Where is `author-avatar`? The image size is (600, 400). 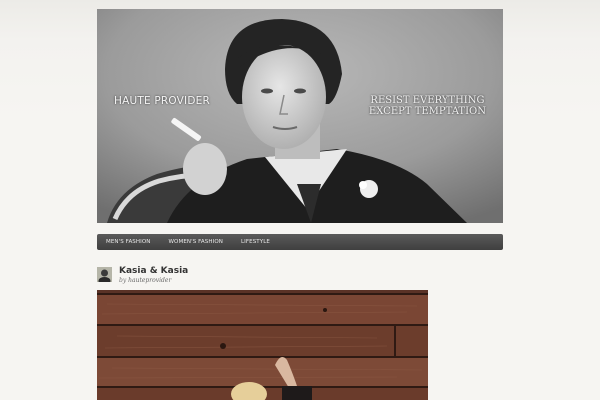 author-avatar is located at coordinates (104, 274).